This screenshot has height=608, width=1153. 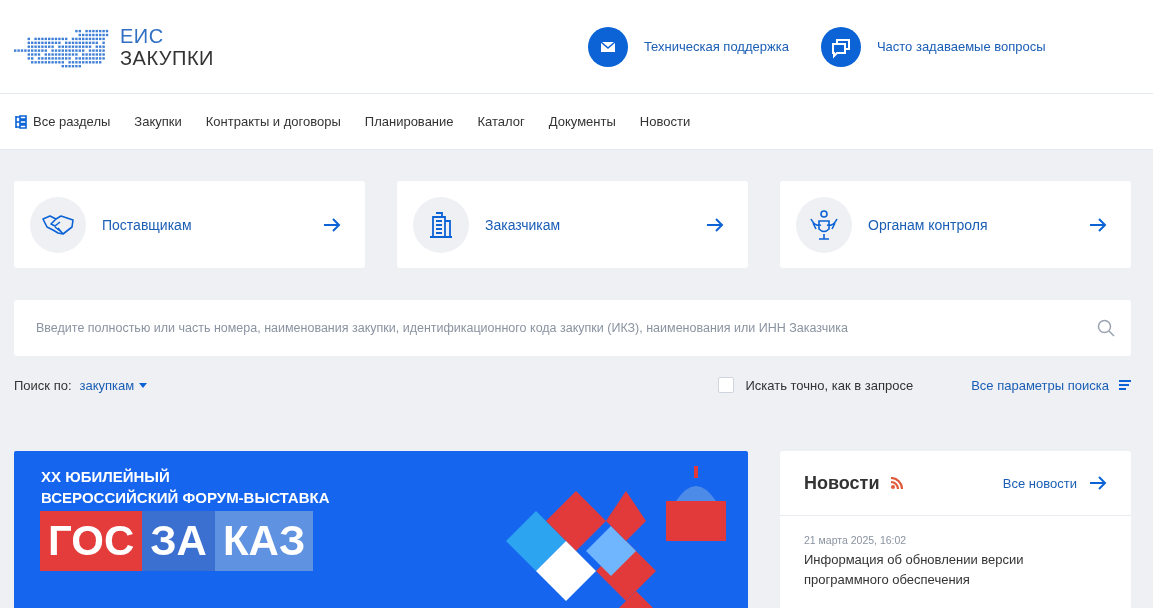 I want to click on search-by-dropdown: закупкам, so click(x=113, y=385).